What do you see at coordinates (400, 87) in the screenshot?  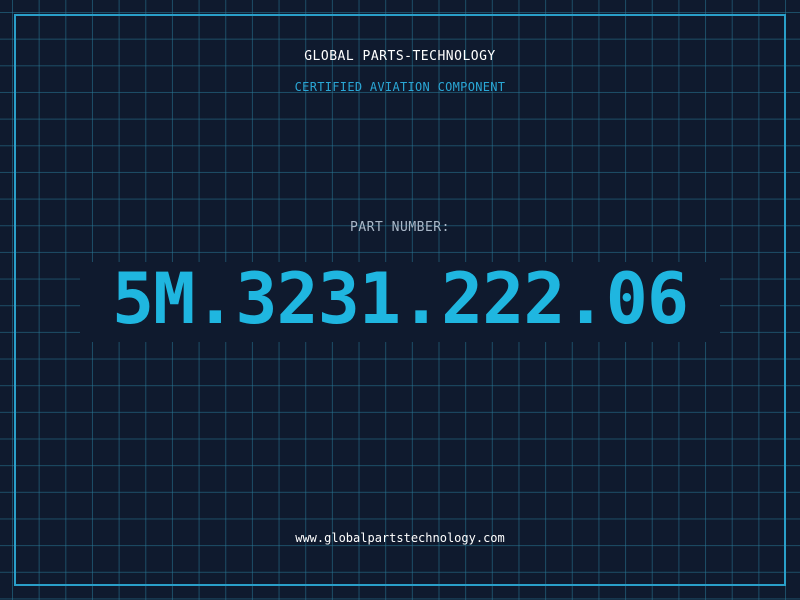 I see `certification-subtitle: CERTIFIED AVIATION COMPONENT` at bounding box center [400, 87].